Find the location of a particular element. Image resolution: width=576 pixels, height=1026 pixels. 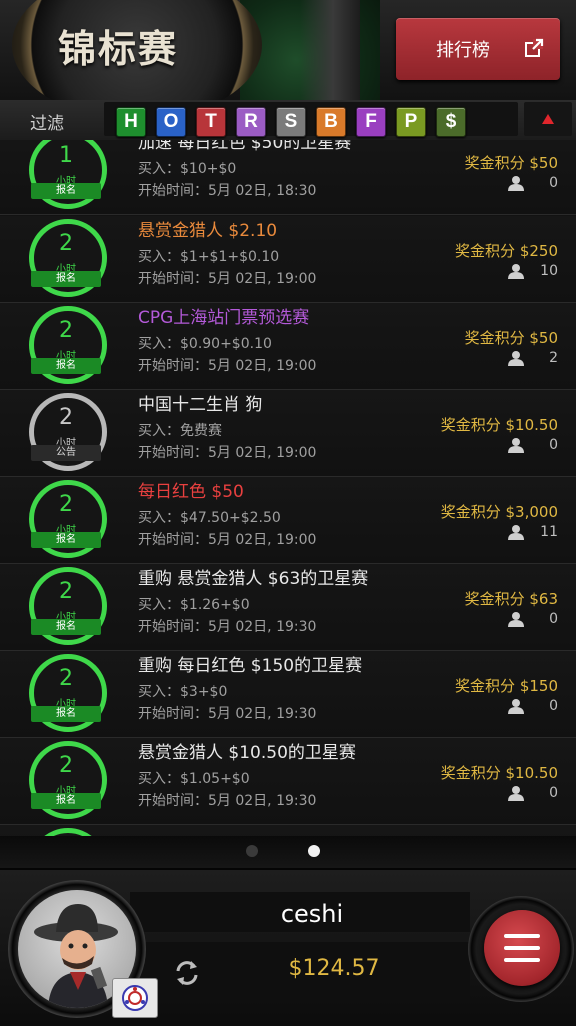

tournament-name: 每日红色 $50 is located at coordinates (191, 492).